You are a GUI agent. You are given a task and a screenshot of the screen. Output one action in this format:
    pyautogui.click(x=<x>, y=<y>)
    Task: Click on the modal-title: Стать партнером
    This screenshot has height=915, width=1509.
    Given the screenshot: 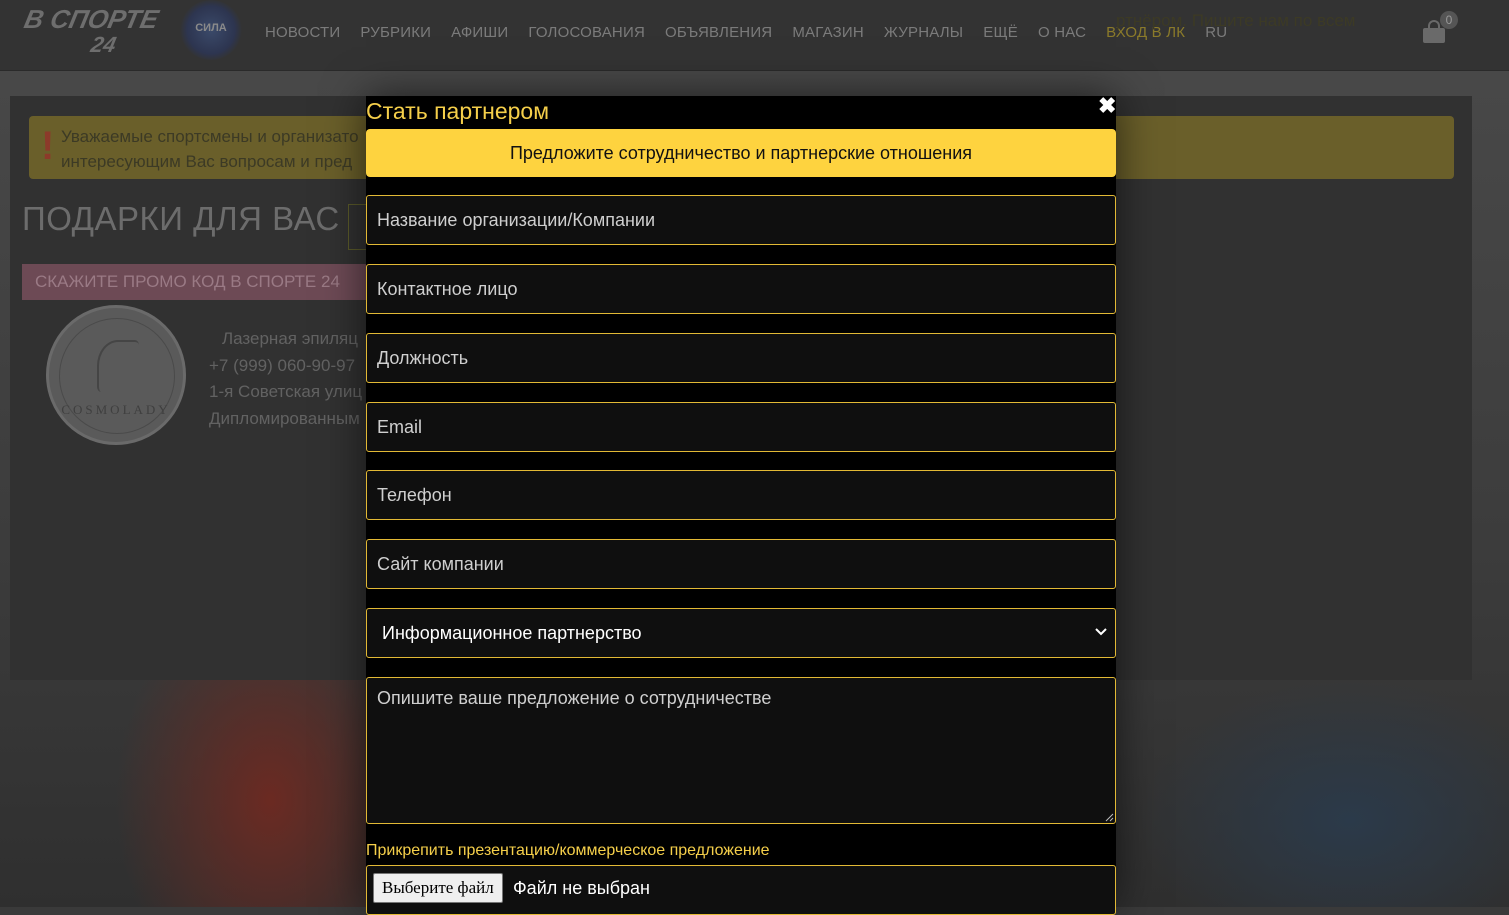 What is the action you would take?
    pyautogui.click(x=458, y=111)
    